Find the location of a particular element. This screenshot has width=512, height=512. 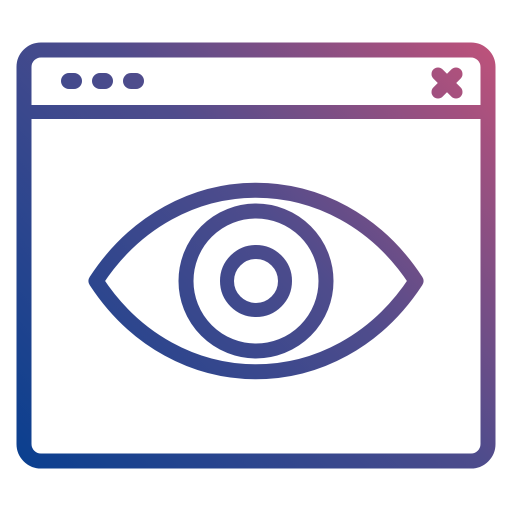

eye-pupil is located at coordinates (256, 281).